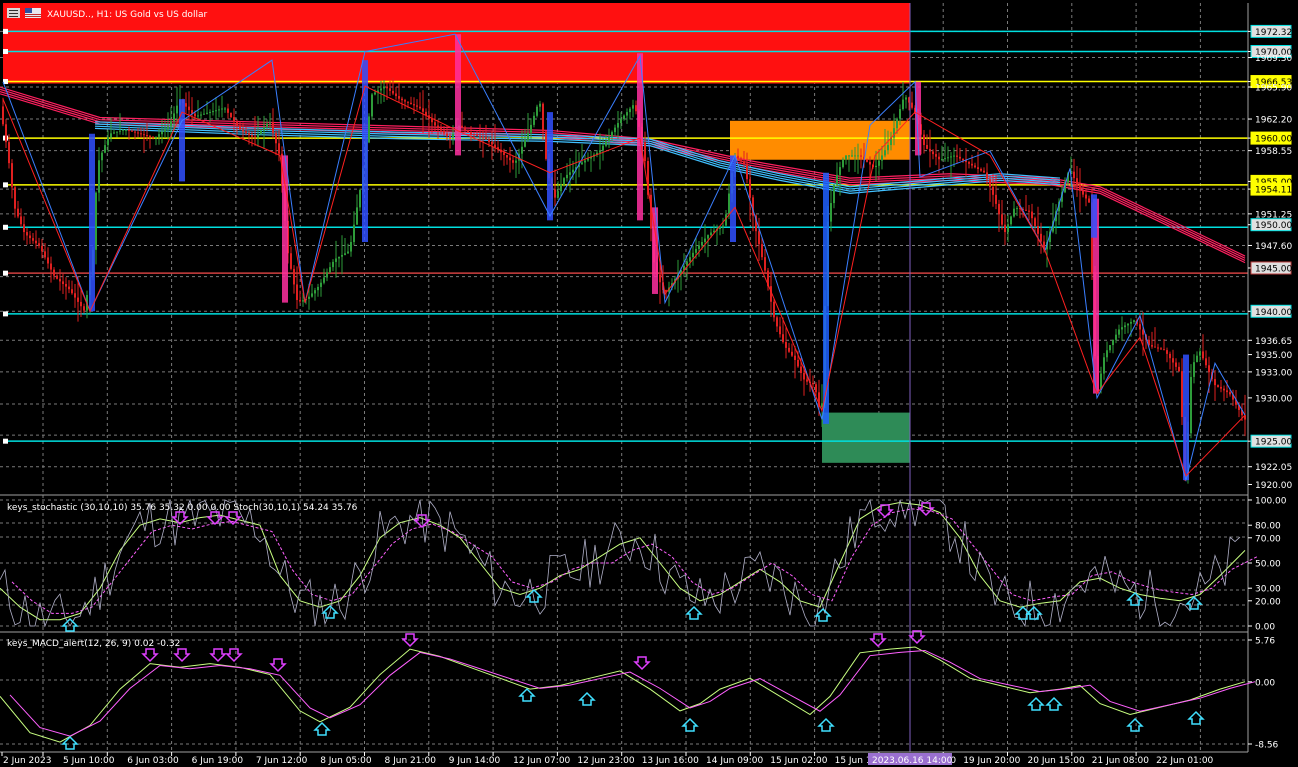 The image size is (1298, 767). What do you see at coordinates (346, 761) in the screenshot?
I see `time-label: 8 Jun 05:00` at bounding box center [346, 761].